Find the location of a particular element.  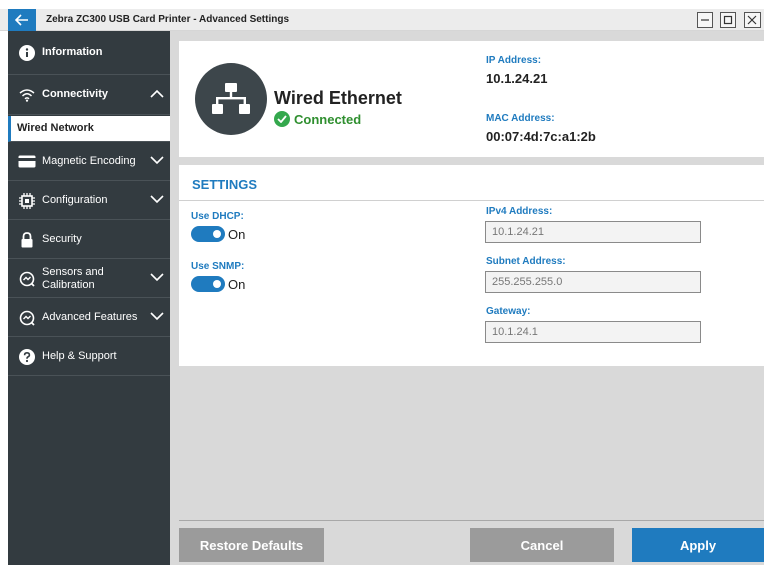

maximize-button is located at coordinates (728, 20).